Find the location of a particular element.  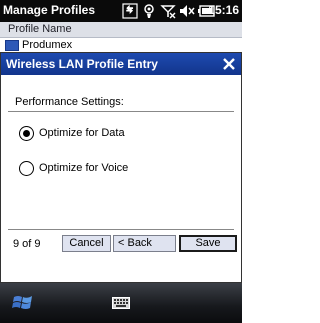

radio-selected-dot is located at coordinates (26, 133).